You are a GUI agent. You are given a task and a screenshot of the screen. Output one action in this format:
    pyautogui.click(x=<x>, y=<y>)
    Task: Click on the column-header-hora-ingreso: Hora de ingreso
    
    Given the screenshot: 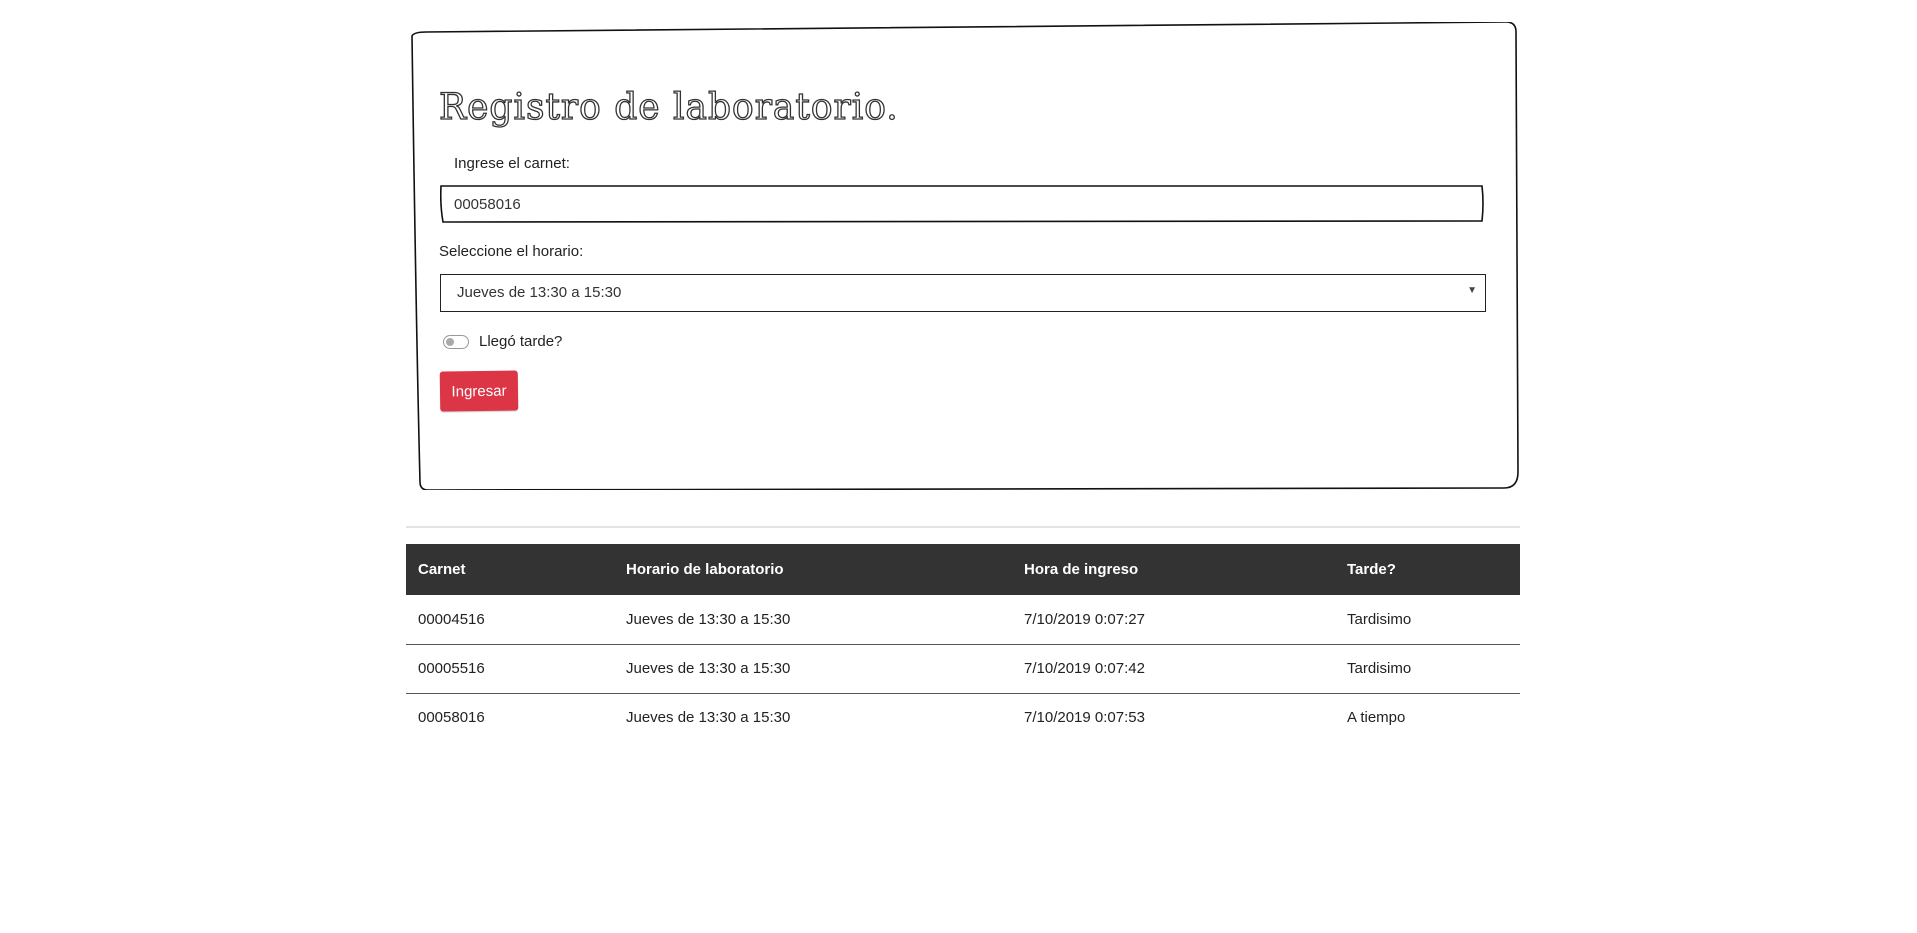 What is the action you would take?
    pyautogui.click(x=1173, y=569)
    